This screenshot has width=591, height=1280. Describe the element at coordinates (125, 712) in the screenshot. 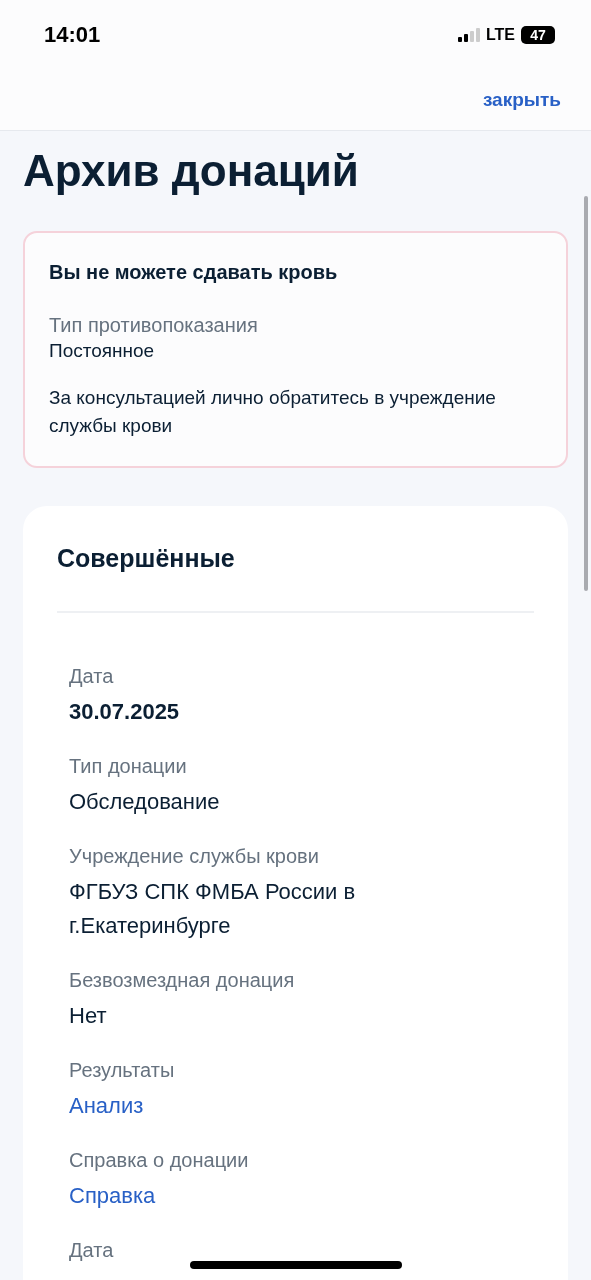

I see `field-value: 30.07.2025` at that location.